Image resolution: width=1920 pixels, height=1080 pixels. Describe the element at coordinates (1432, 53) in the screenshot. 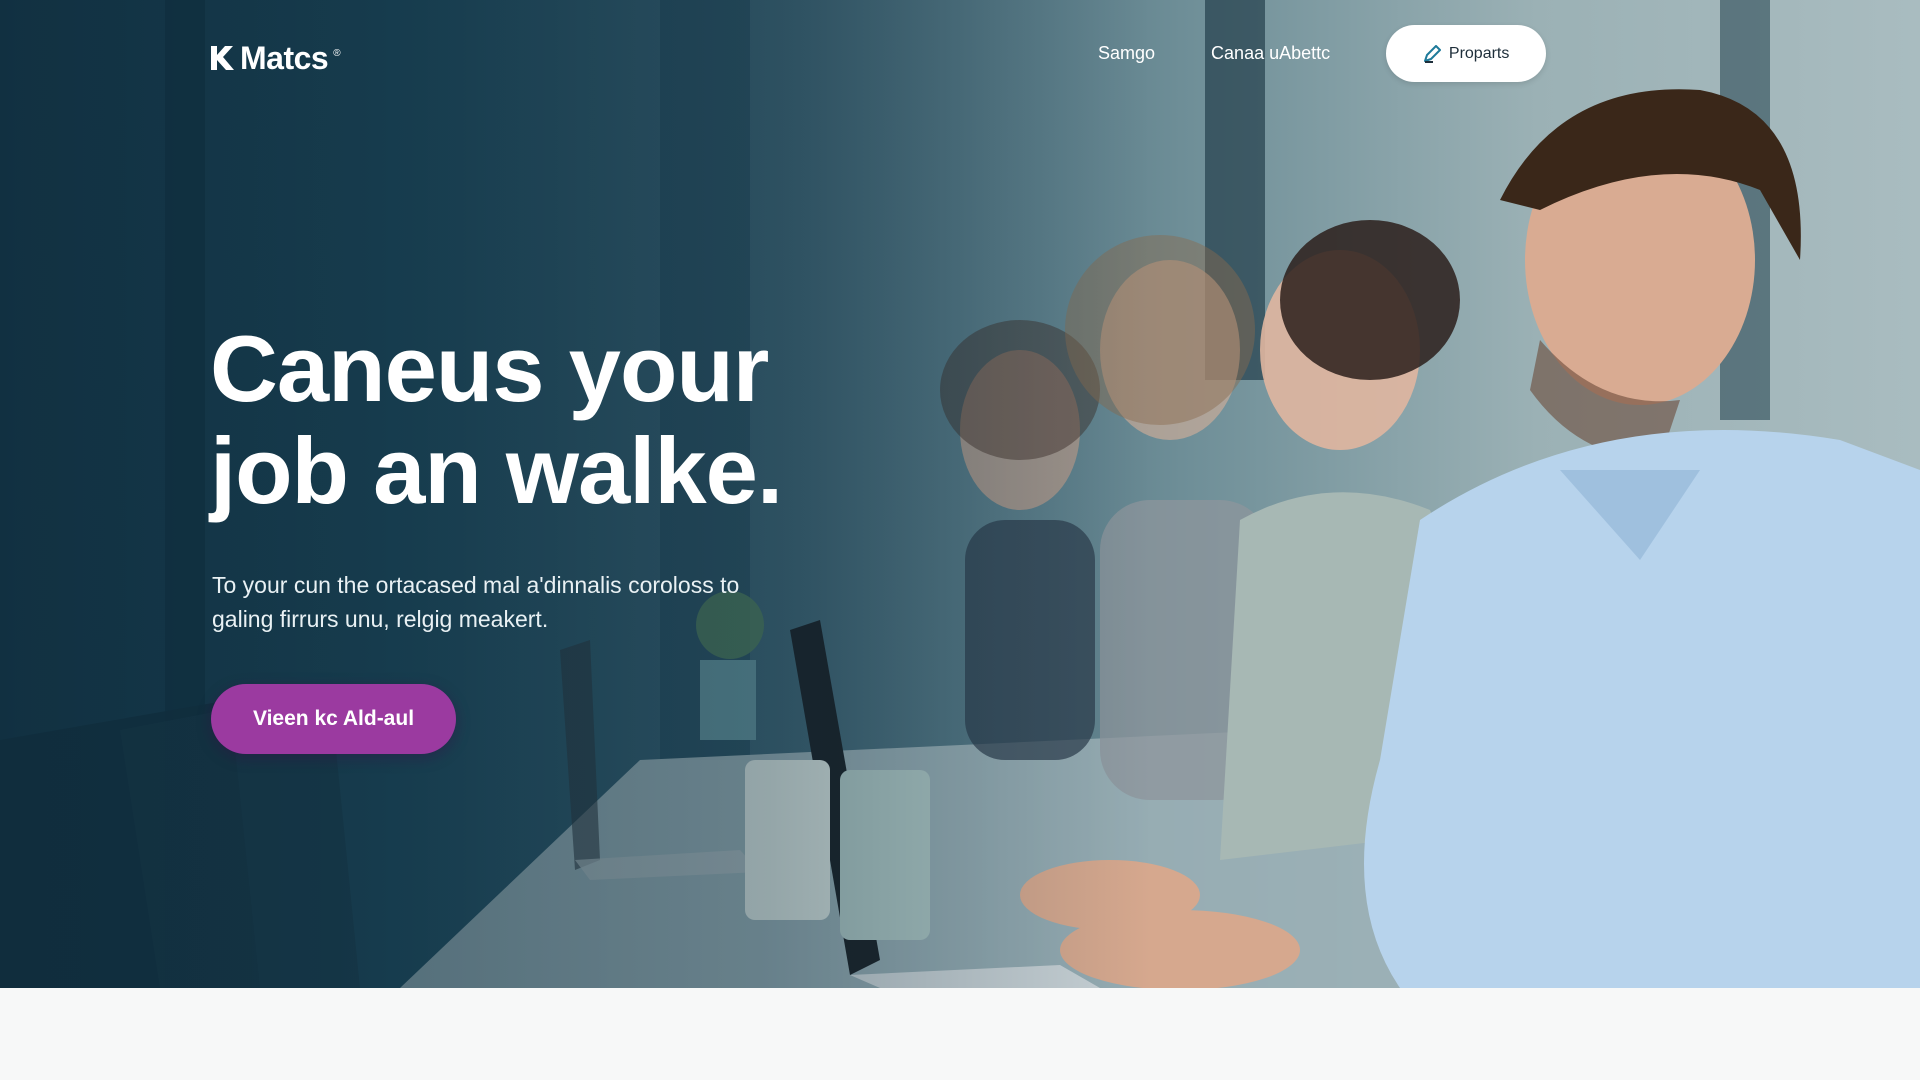

I see `pencil-icon` at that location.